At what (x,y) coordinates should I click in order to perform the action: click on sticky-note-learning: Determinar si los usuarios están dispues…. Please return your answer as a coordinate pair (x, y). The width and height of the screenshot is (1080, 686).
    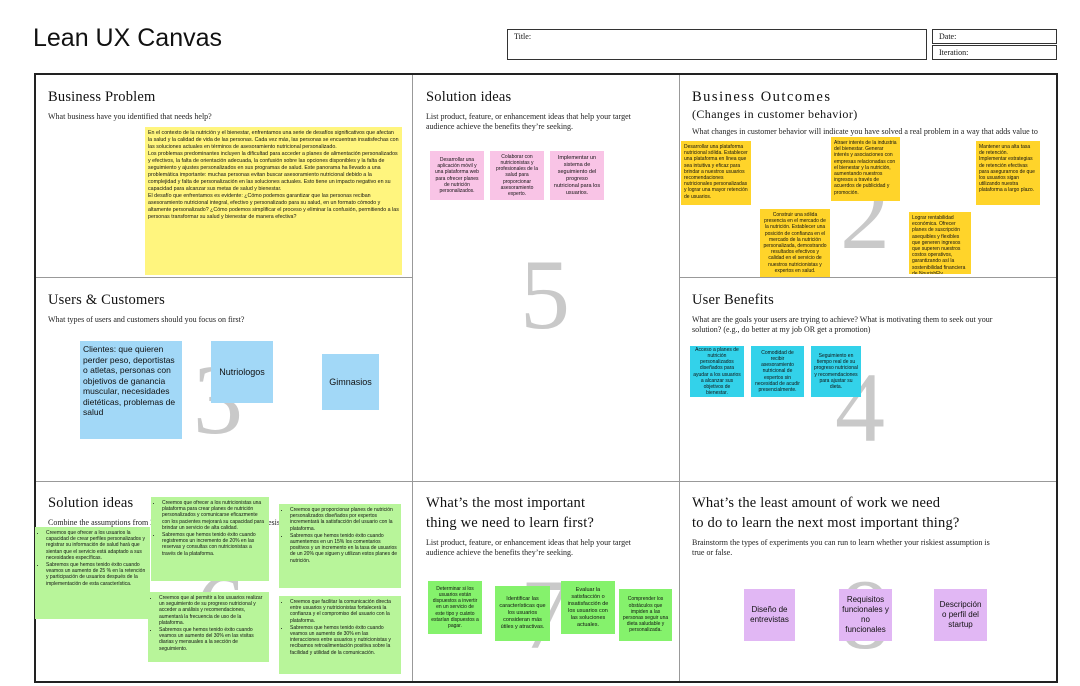
    Looking at the image, I should click on (455, 607).